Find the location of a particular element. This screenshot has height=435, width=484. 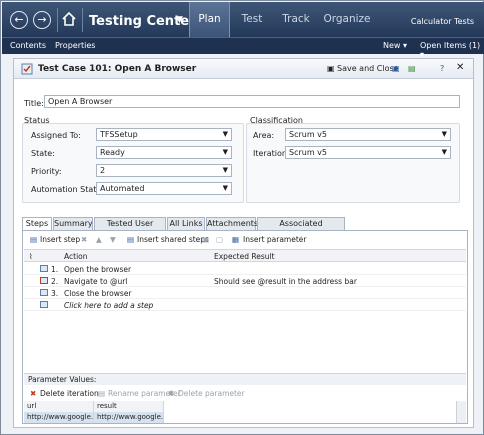

tab-attachments: Attachments is located at coordinates (232, 223).